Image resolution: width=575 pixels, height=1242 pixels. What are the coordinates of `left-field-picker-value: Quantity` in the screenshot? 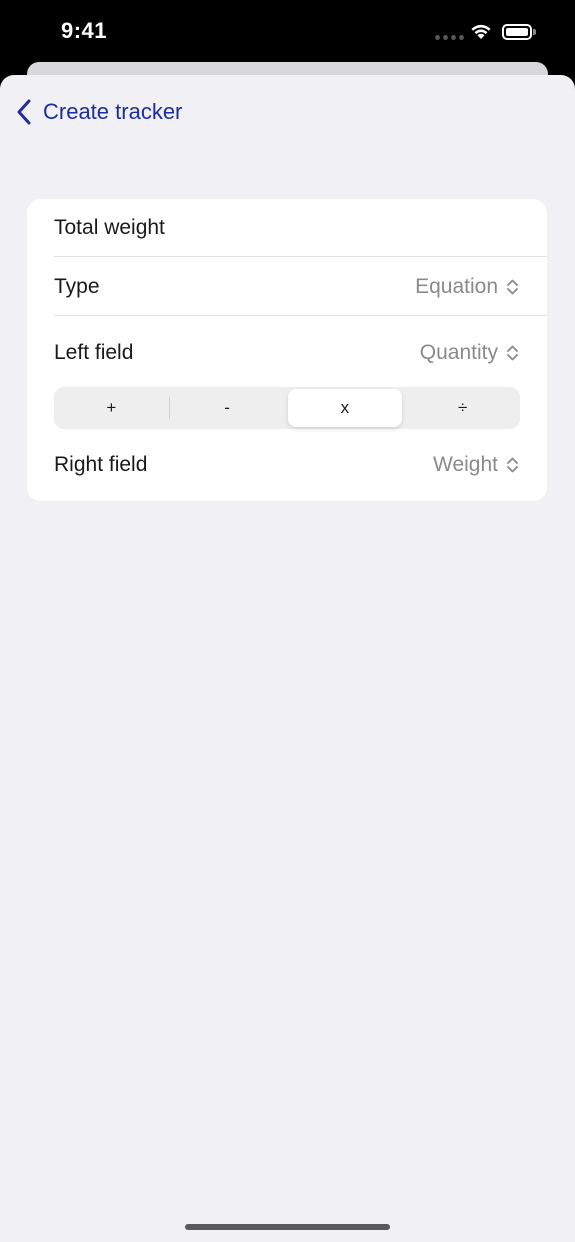 It's located at (458, 352).